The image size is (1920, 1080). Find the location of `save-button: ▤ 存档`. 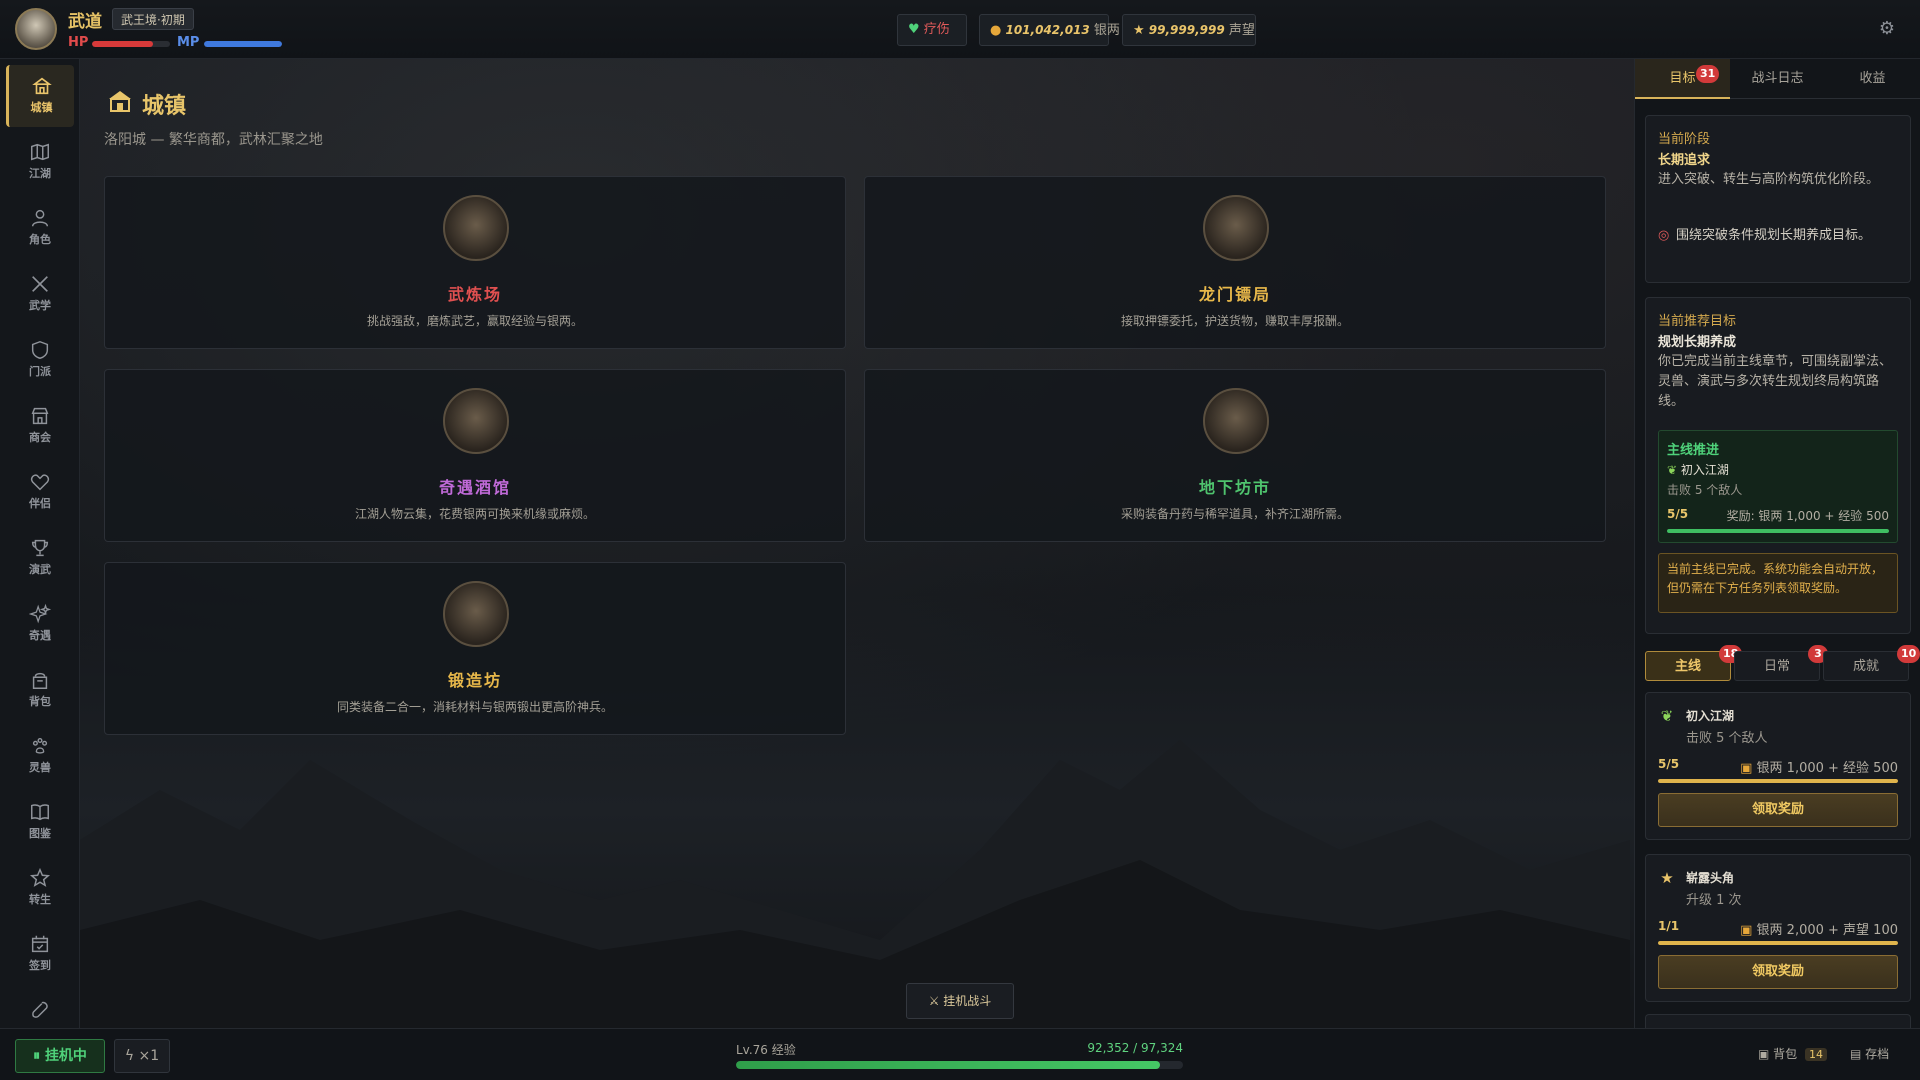

save-button: ▤ 存档 is located at coordinates (1869, 1053).